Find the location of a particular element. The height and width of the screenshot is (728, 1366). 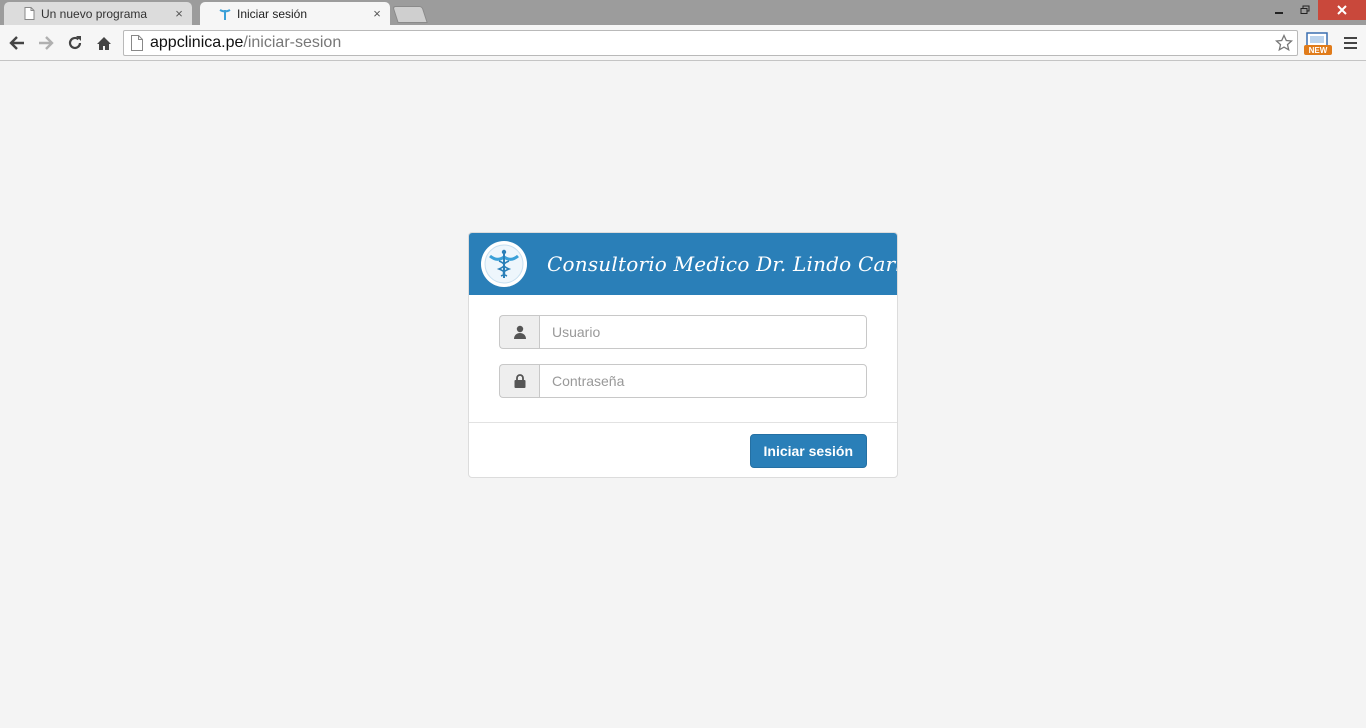

password-input is located at coordinates (703, 381).